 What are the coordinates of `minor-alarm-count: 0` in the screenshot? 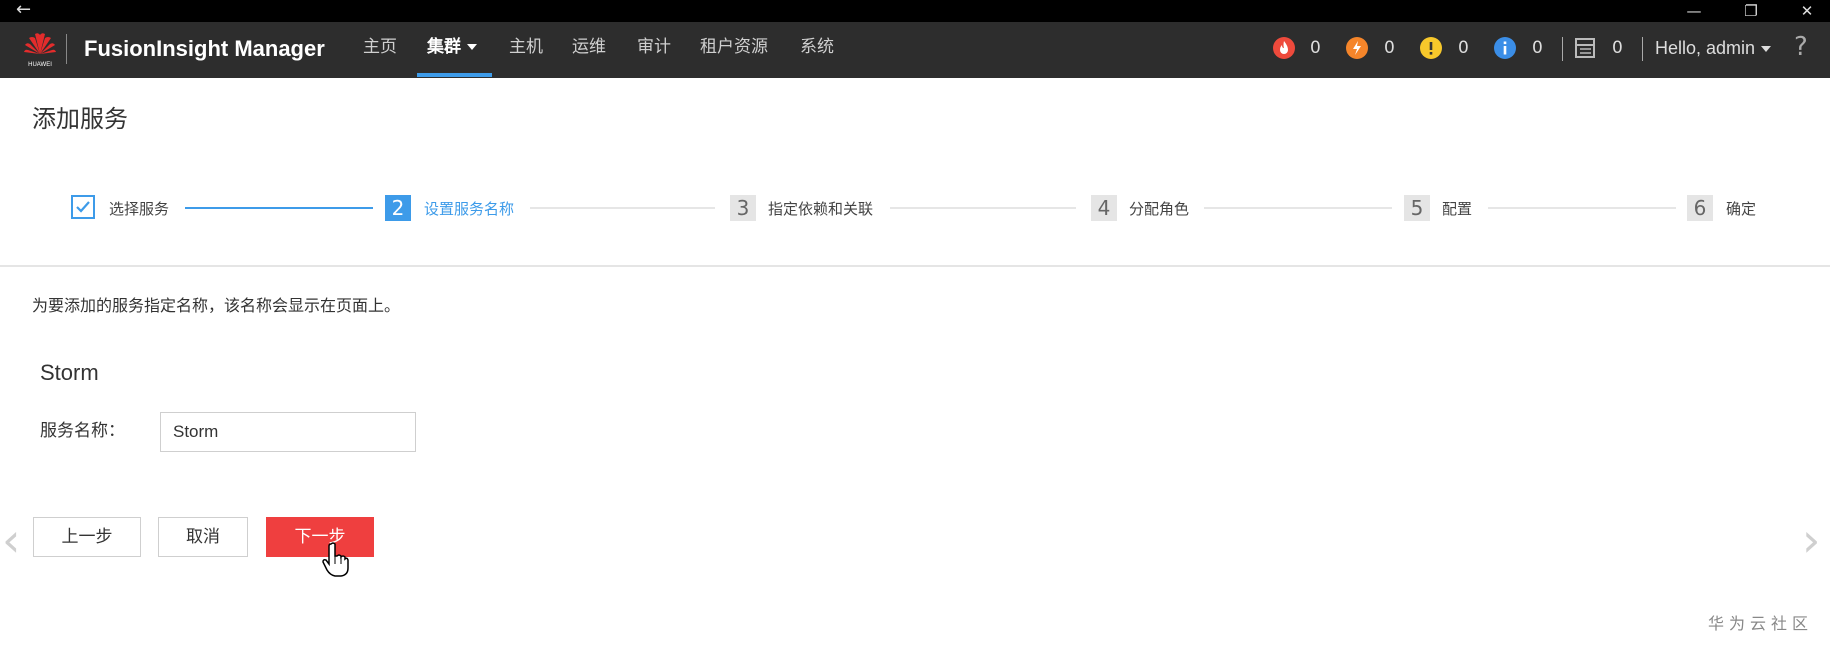 It's located at (1463, 48).